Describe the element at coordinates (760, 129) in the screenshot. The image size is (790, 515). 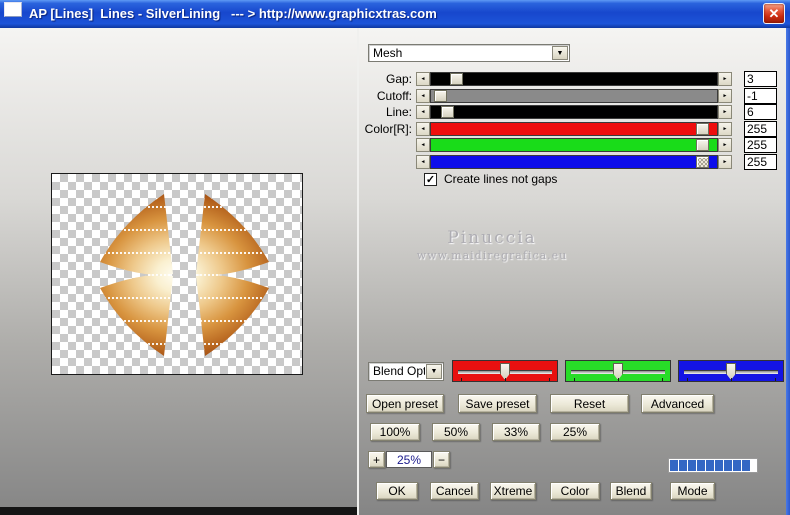
I see `slider-value-color-red` at that location.